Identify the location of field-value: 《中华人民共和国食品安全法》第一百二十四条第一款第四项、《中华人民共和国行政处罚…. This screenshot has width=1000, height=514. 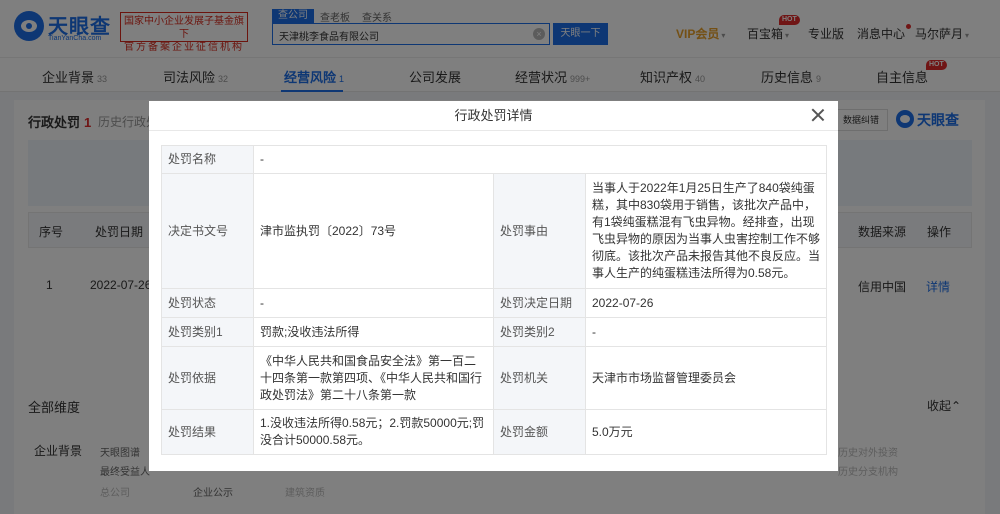
(373, 378).